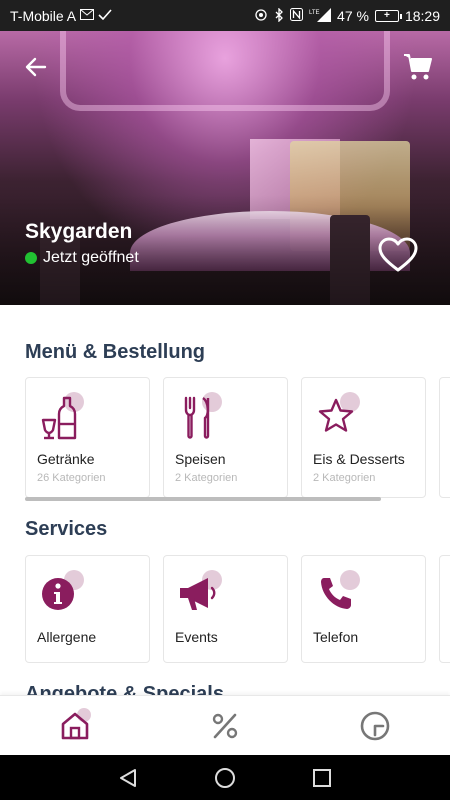  What do you see at coordinates (66, 459) in the screenshot?
I see `menu-card-label: Getränke` at bounding box center [66, 459].